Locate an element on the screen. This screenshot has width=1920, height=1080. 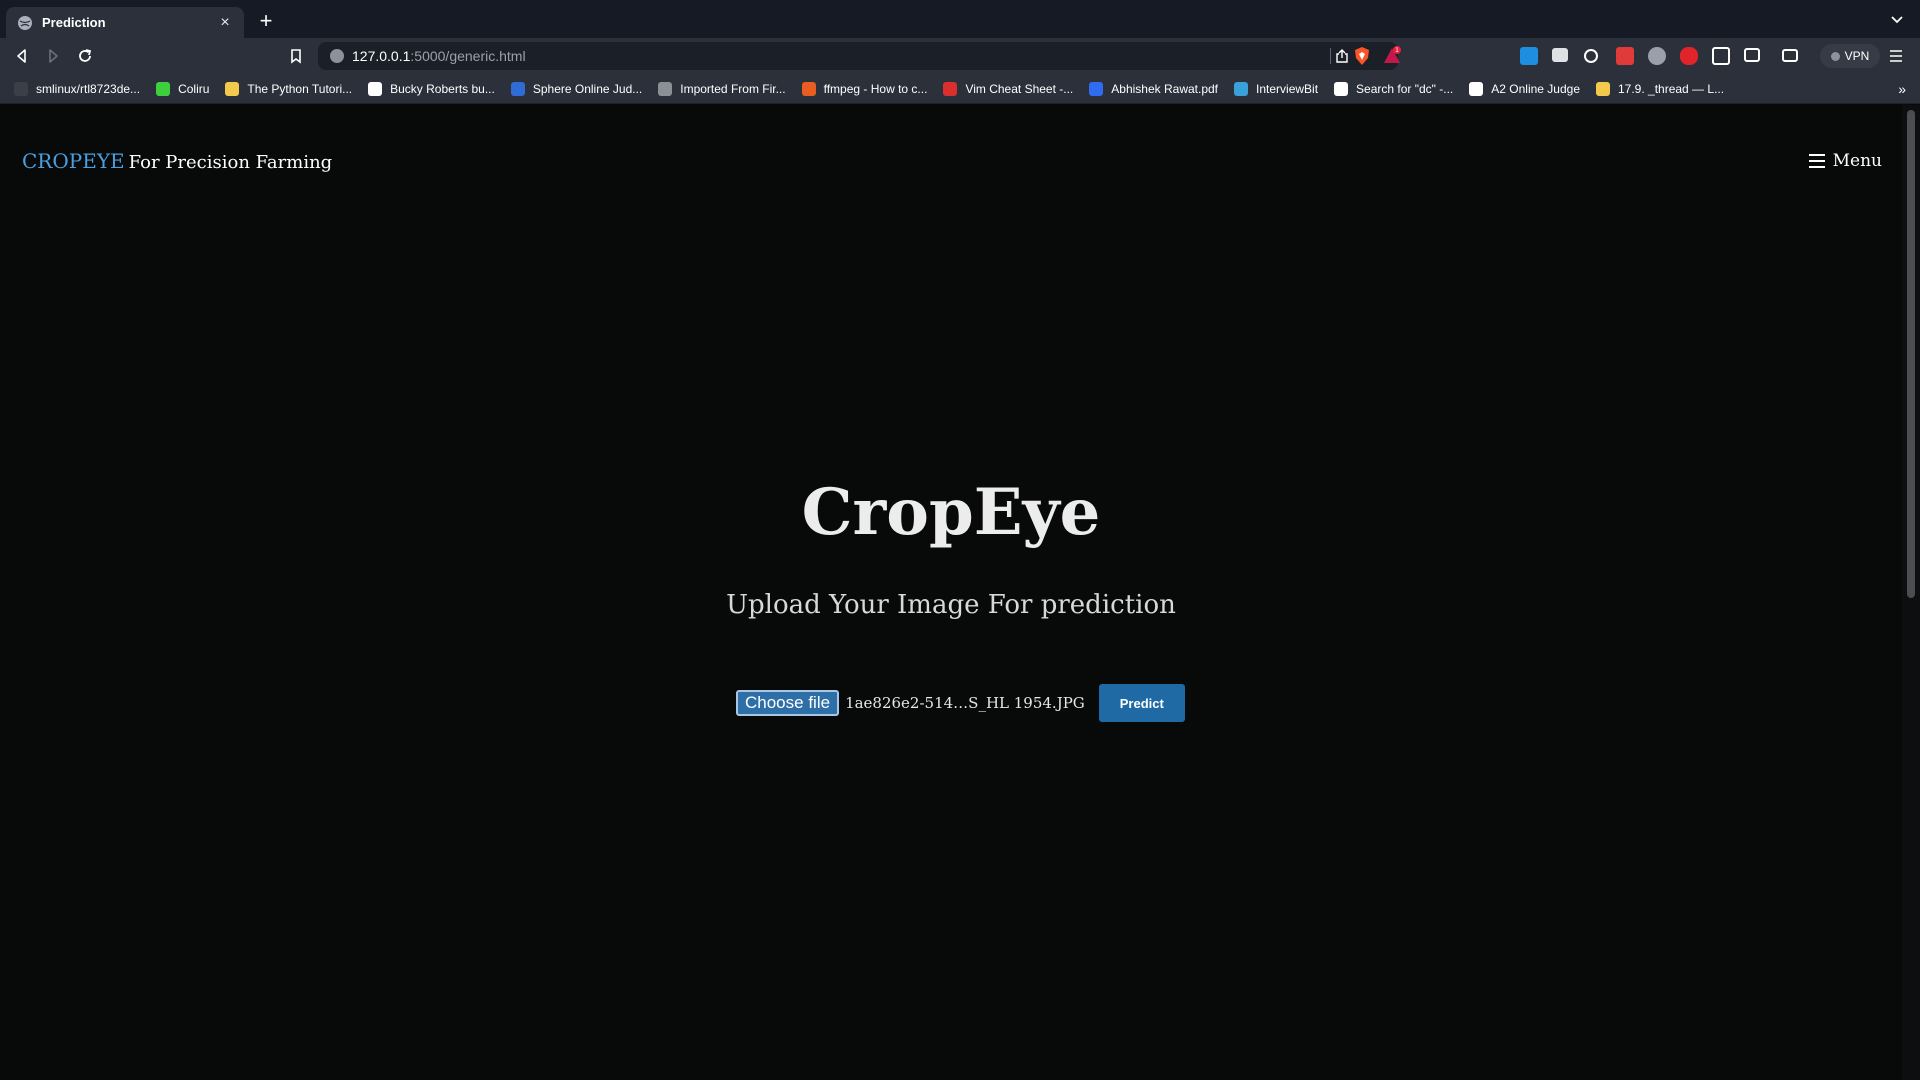
choose-file-button: Choose file is located at coordinates (788, 703).